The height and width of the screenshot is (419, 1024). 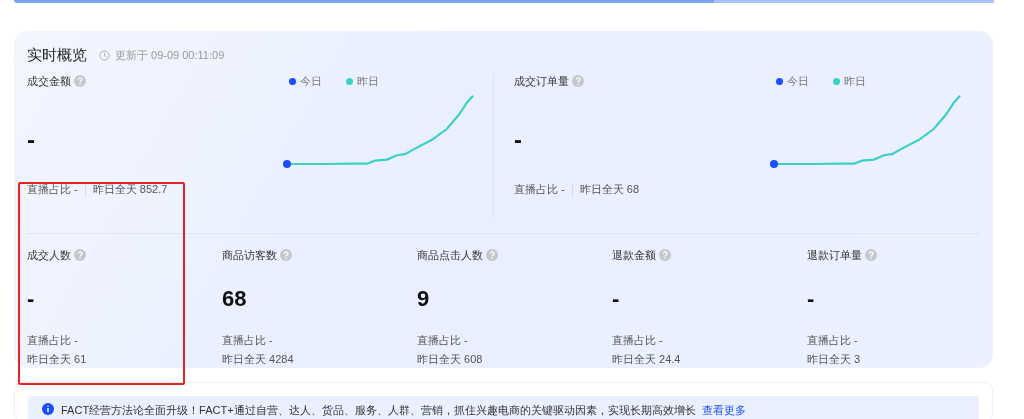 I want to click on metric-value: 68, so click(x=235, y=299).